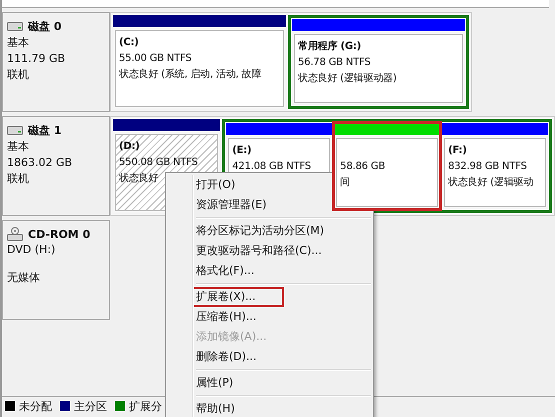 The image size is (555, 417). Describe the element at coordinates (345, 183) in the screenshot. I see `partition-status: 间` at that location.